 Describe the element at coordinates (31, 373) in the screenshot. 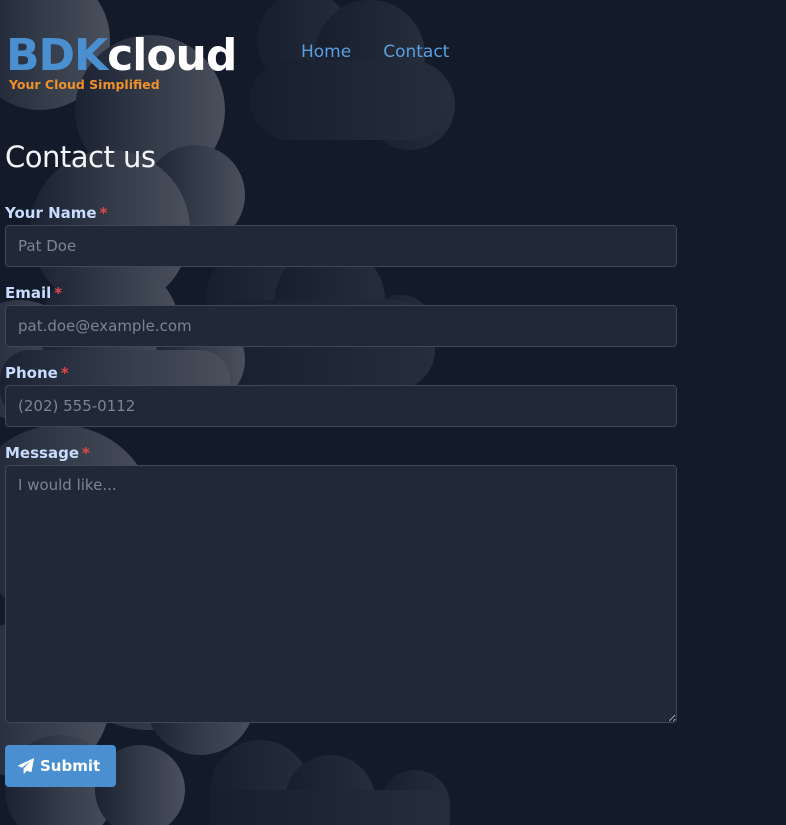

I see `phone-label-text: Phone` at that location.